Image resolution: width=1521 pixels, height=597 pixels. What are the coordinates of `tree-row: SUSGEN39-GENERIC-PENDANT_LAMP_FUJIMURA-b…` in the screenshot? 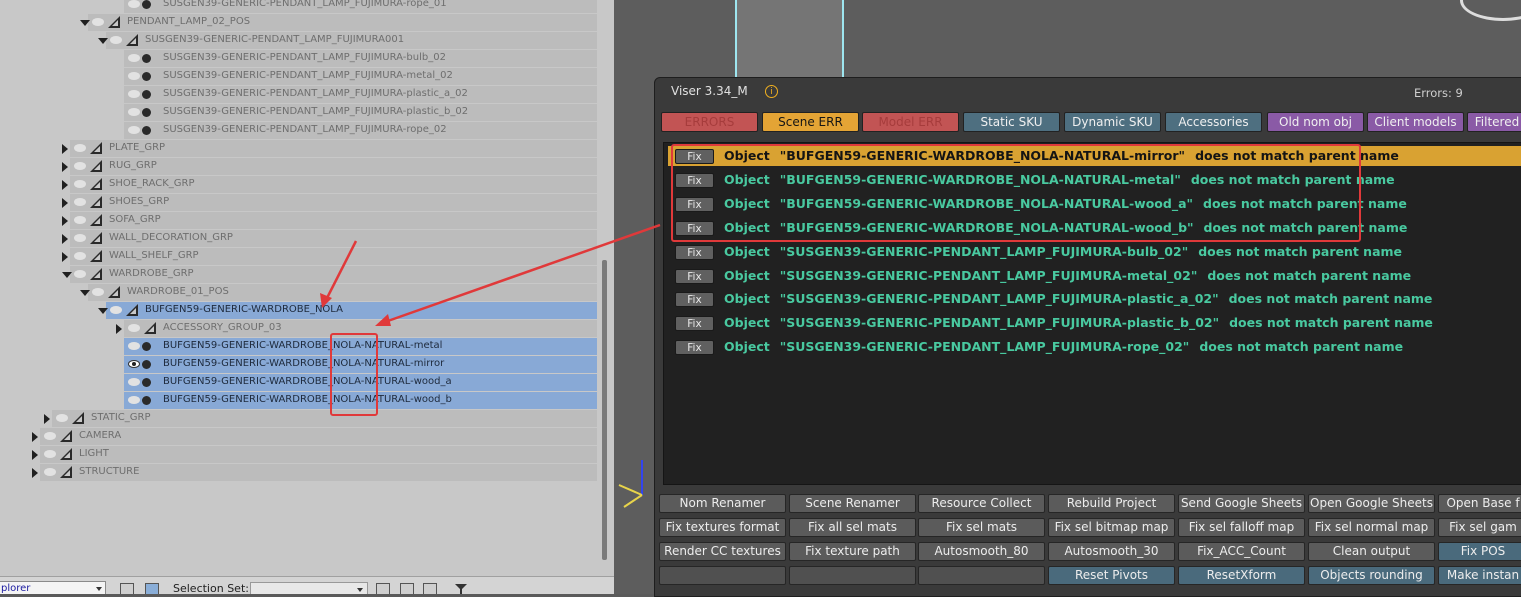 It's located at (298, 58).